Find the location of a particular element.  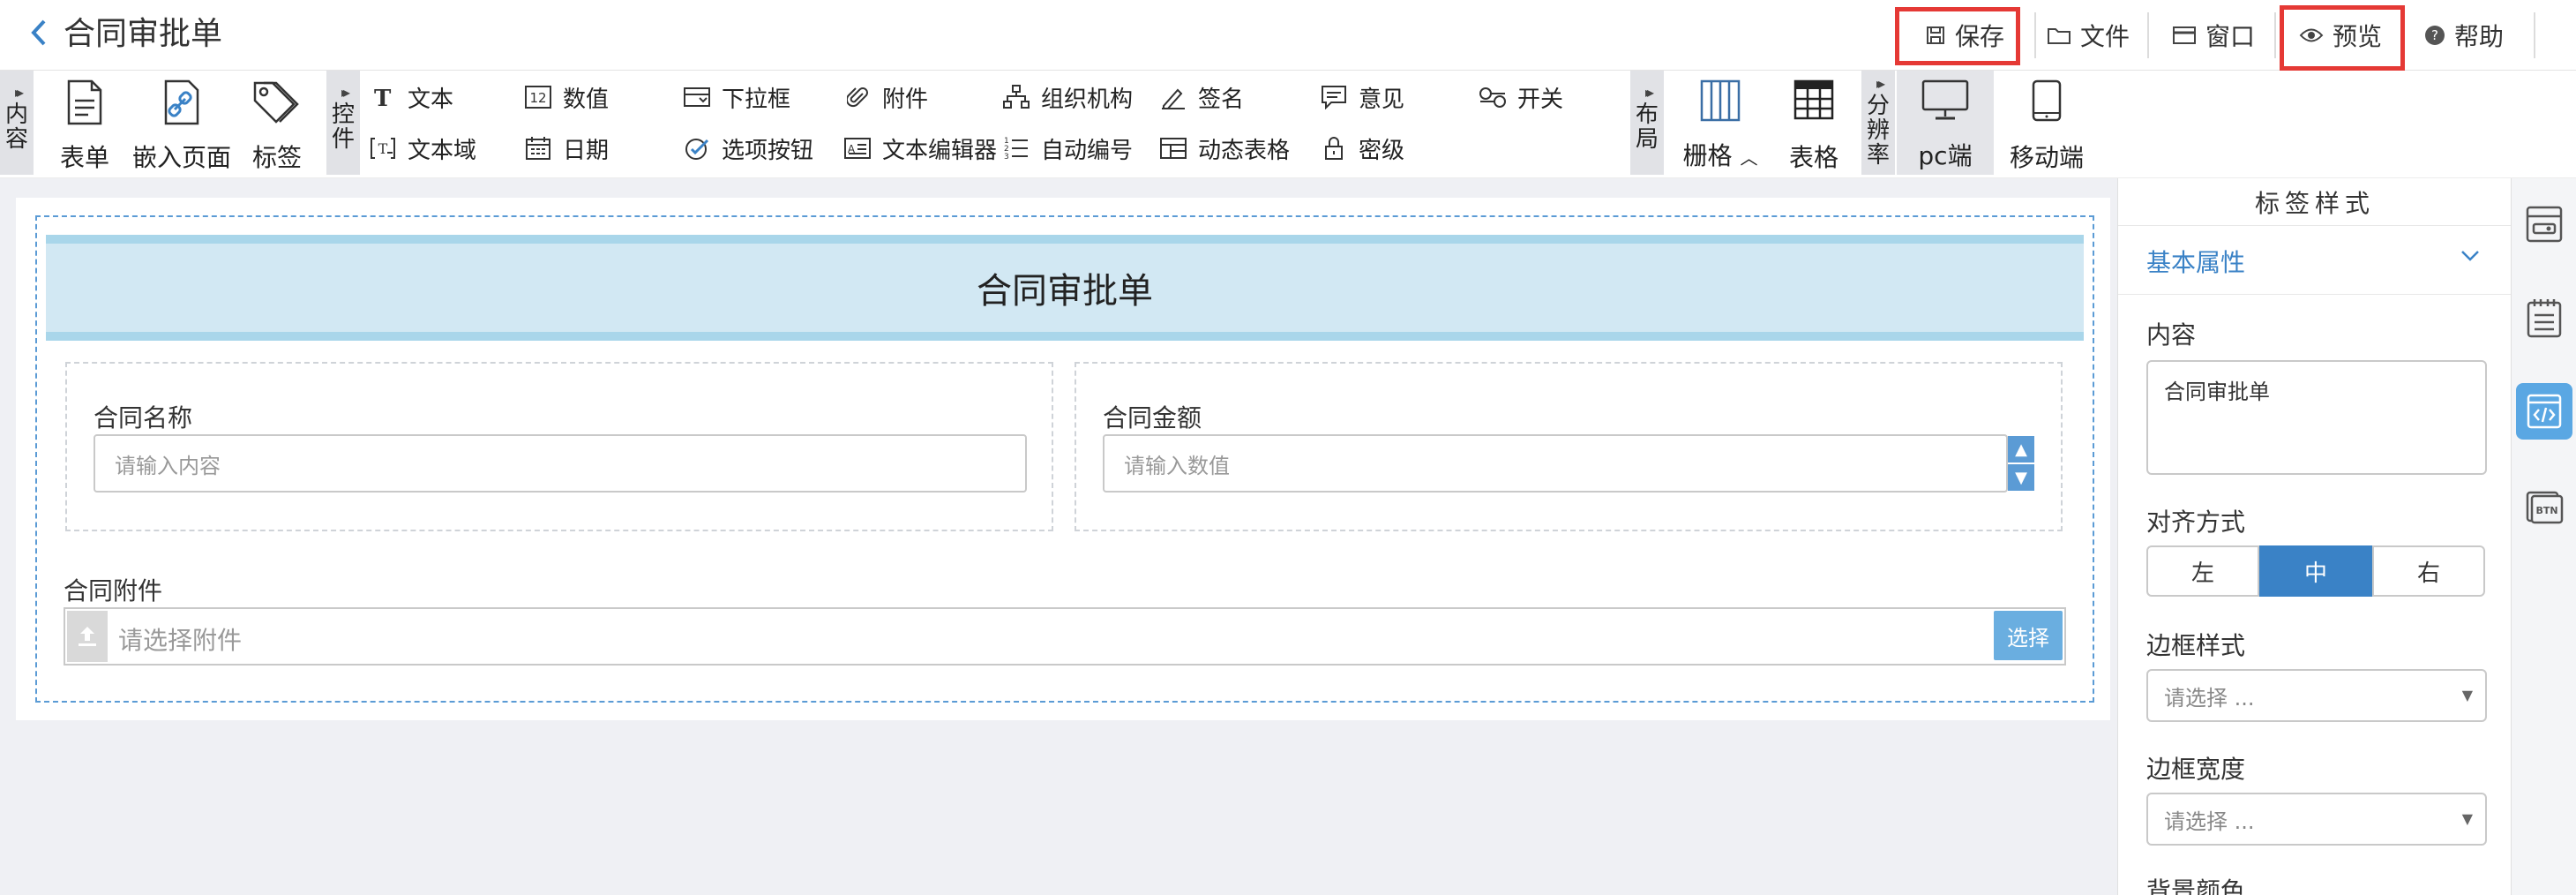

contract-name-label: 合同名称 is located at coordinates (143, 417).